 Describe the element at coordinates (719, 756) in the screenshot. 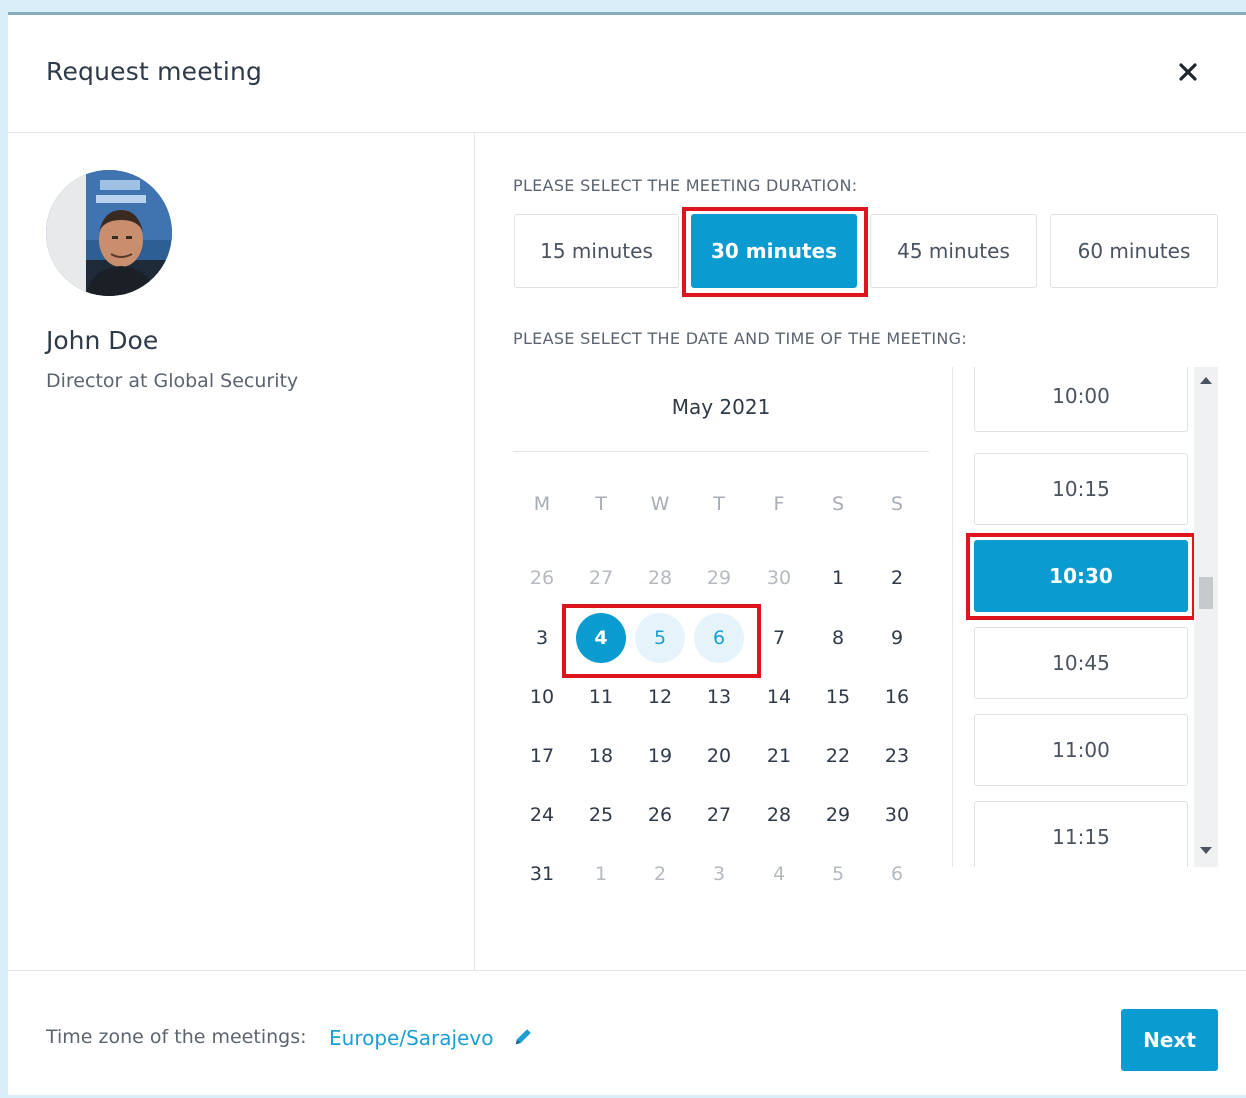

I see `calendar-day: 20` at that location.